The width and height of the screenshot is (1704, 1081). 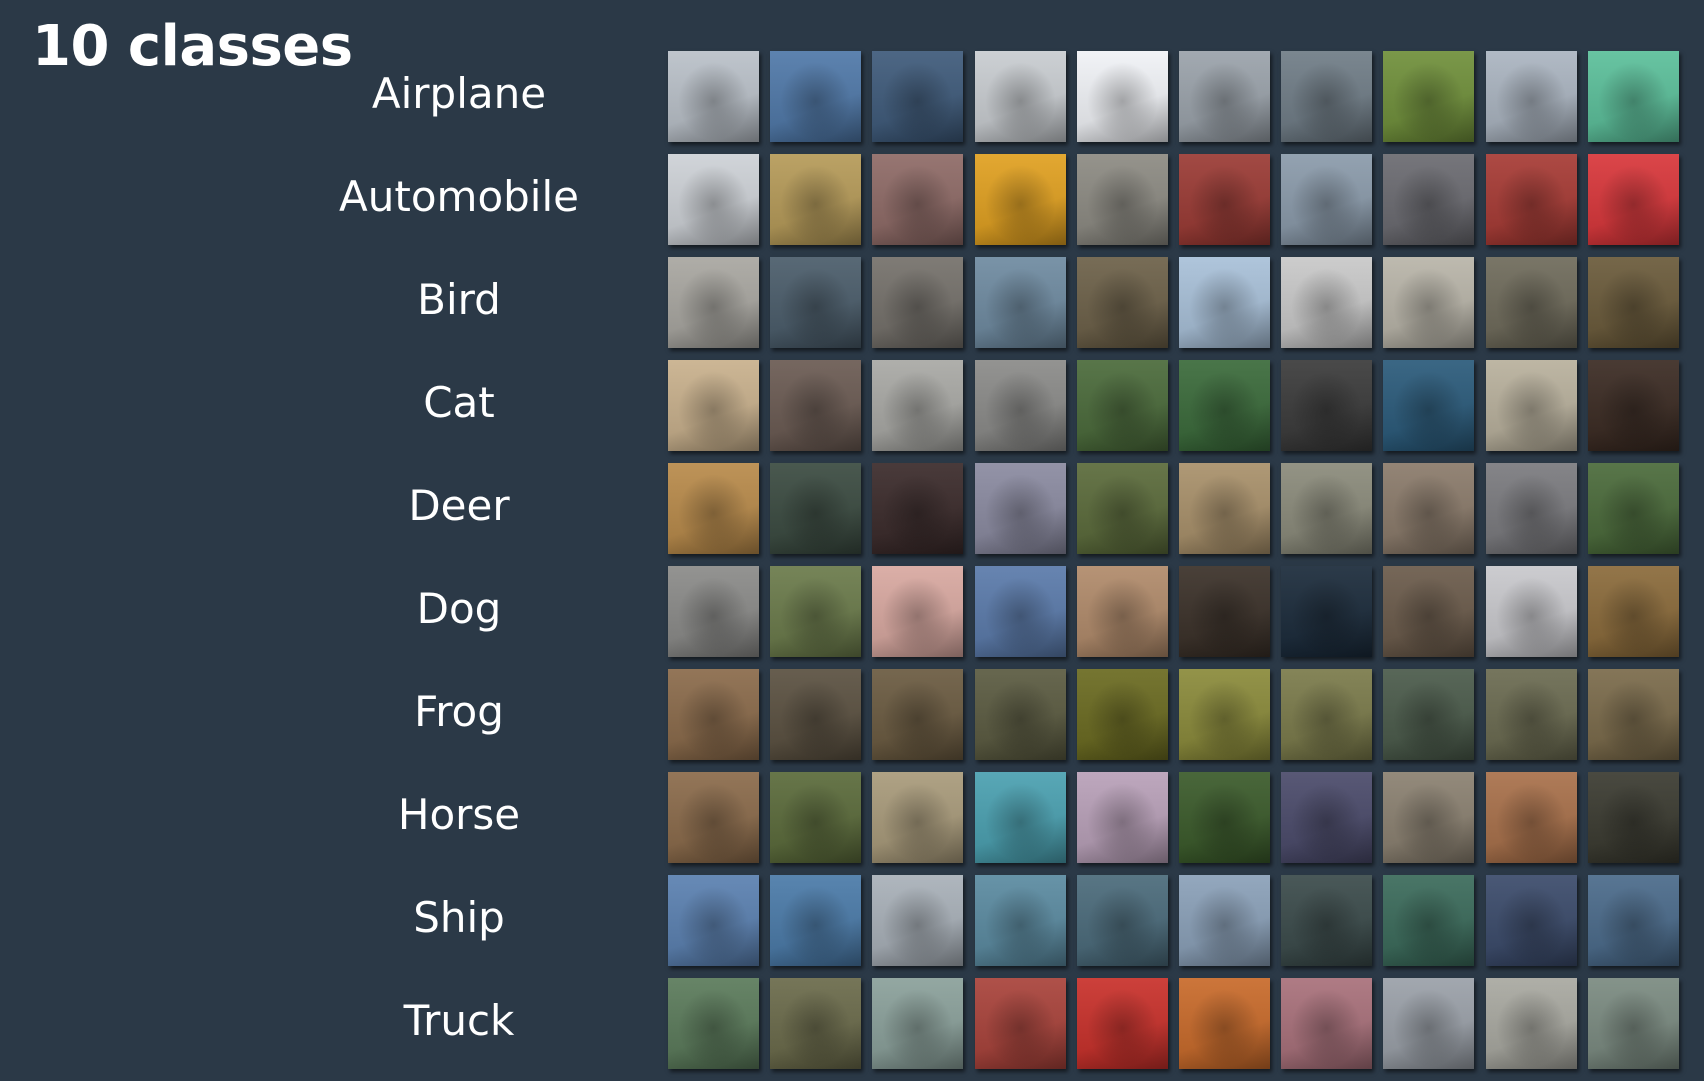 I want to click on class-label-horse: Horse, so click(x=459, y=814).